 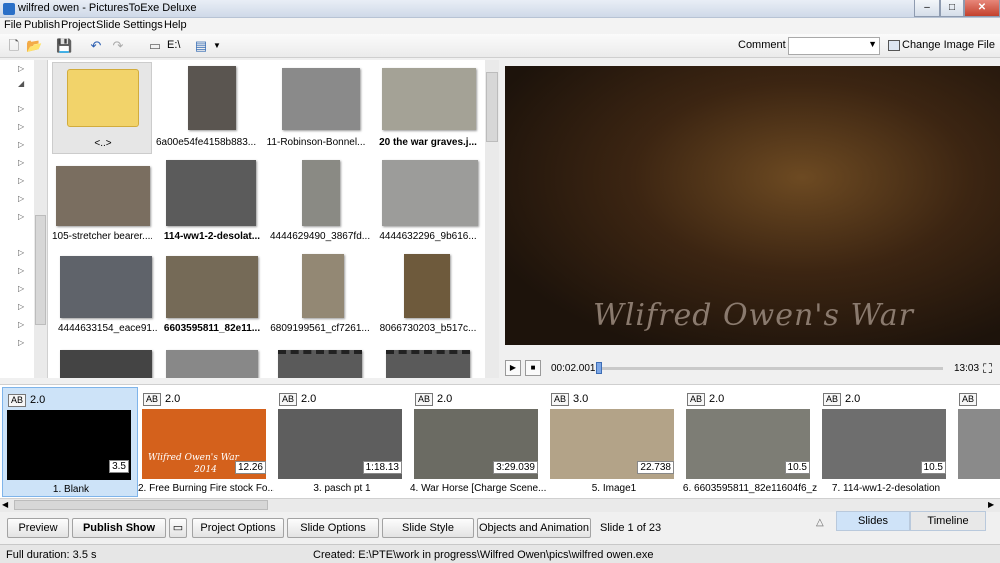 I want to click on save-icon: 💾, so click(x=64, y=46).